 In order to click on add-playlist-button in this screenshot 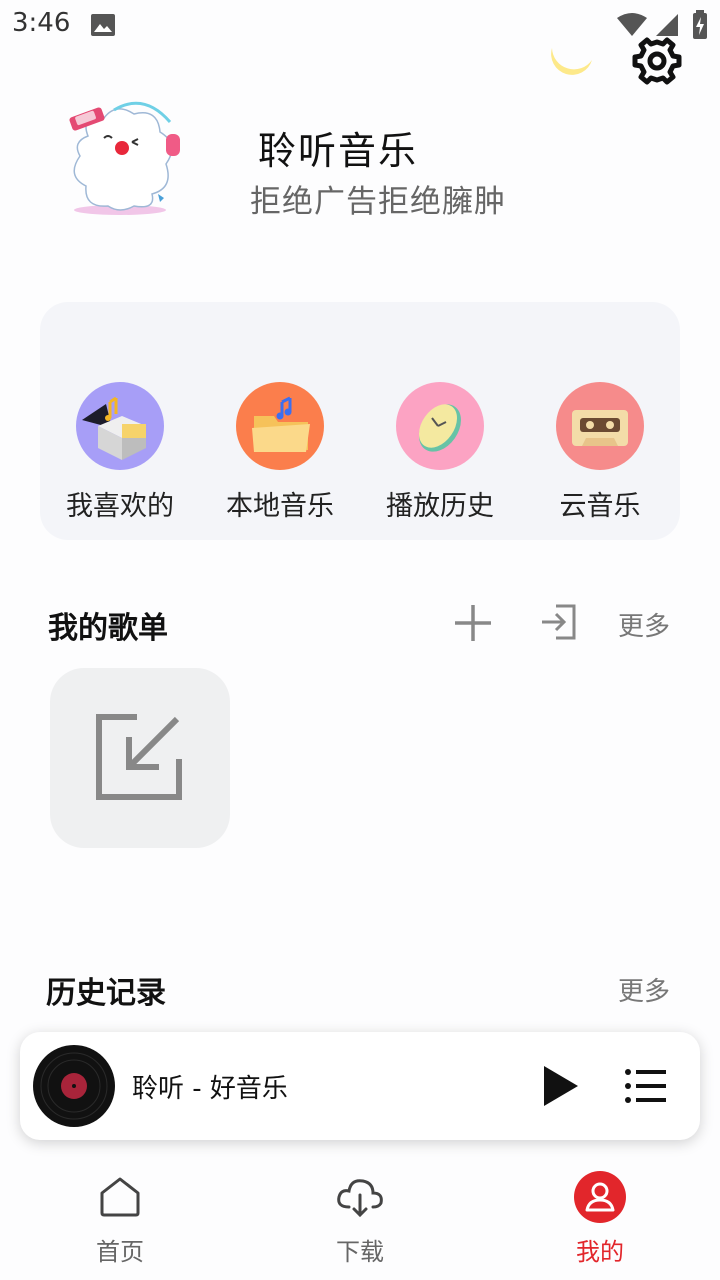, I will do `click(473, 623)`.